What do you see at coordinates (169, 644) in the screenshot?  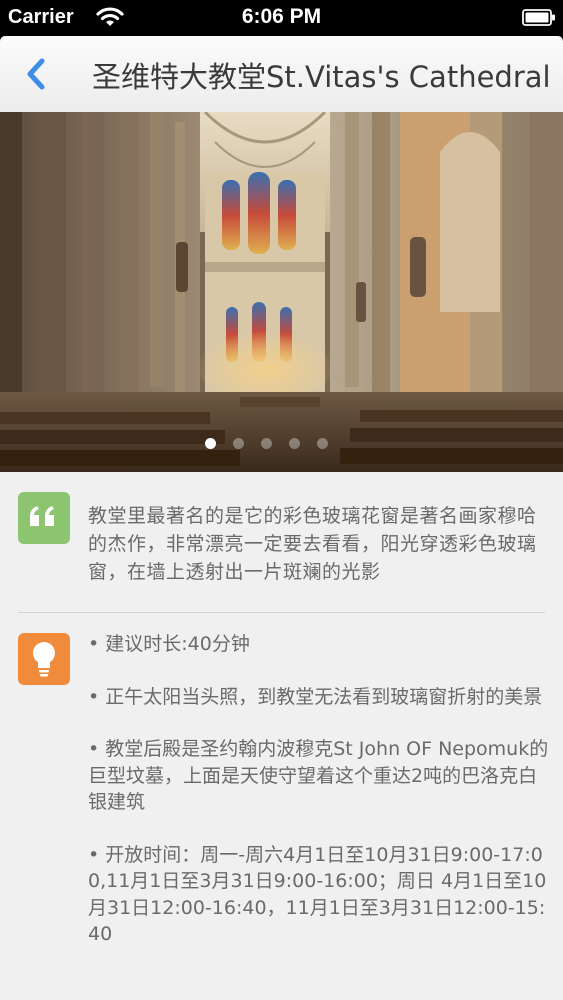 I see `tip-item: • 建议时长:40分钟` at bounding box center [169, 644].